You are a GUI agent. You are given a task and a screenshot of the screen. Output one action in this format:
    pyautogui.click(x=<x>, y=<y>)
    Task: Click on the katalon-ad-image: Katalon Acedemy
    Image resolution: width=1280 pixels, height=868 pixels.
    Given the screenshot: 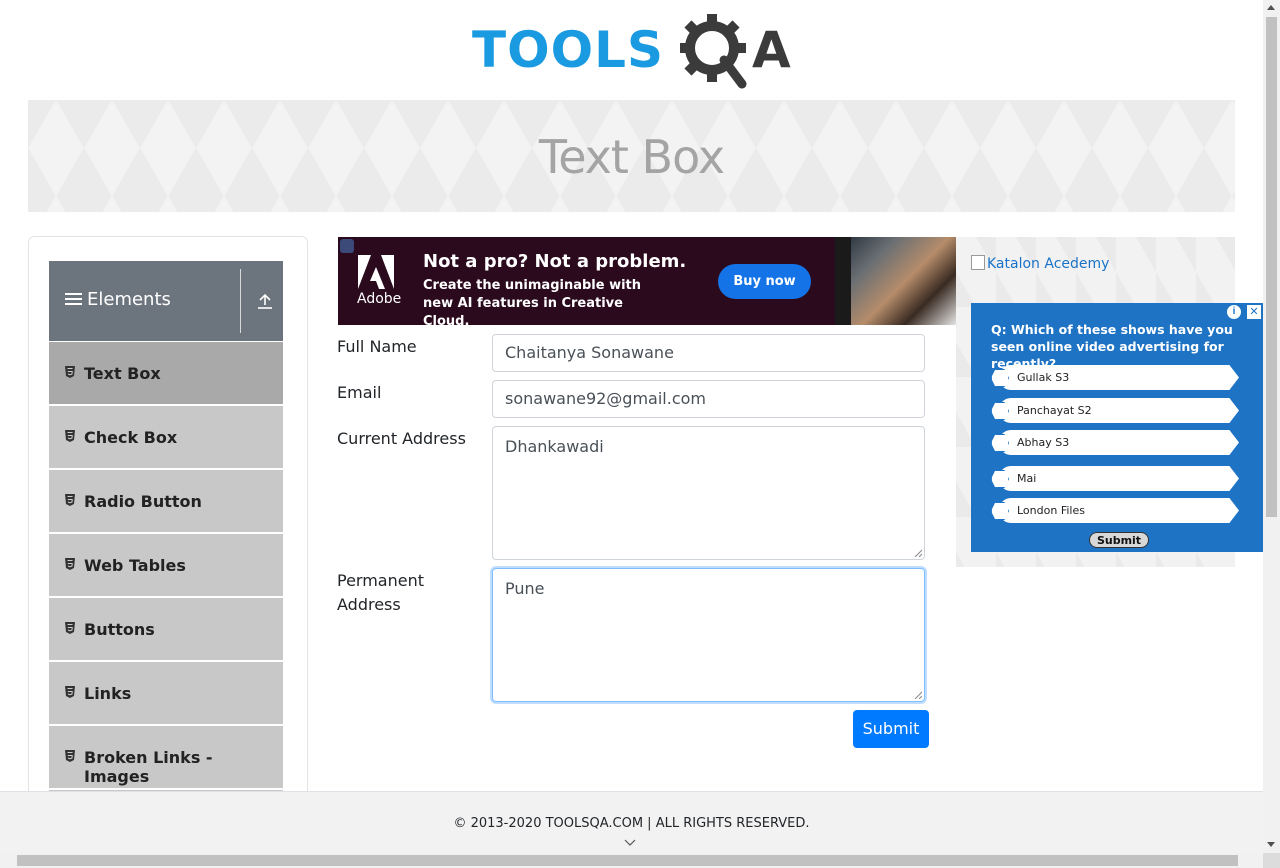 What is the action you would take?
    pyautogui.click(x=1040, y=263)
    